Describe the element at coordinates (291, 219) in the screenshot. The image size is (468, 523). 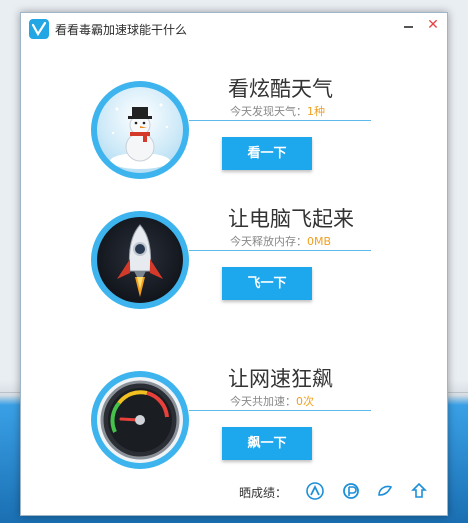
I see `feature-title: 让电脑飞起来` at that location.